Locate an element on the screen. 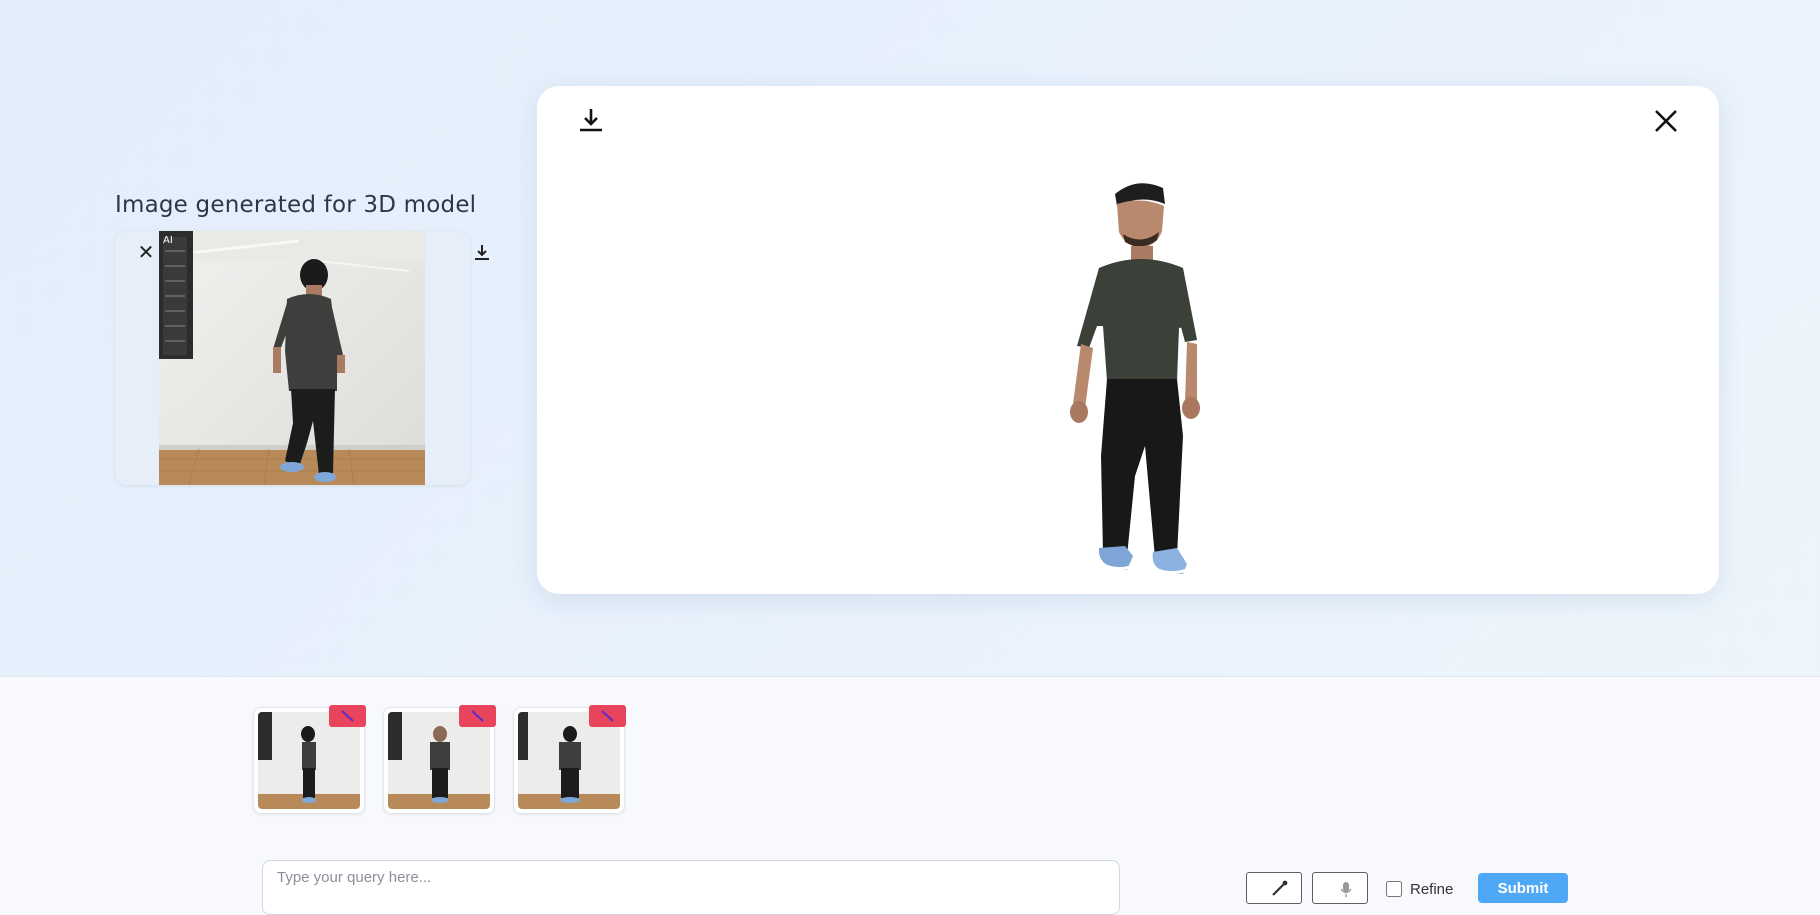 This screenshot has height=915, width=1820. query-input is located at coordinates (691, 887).